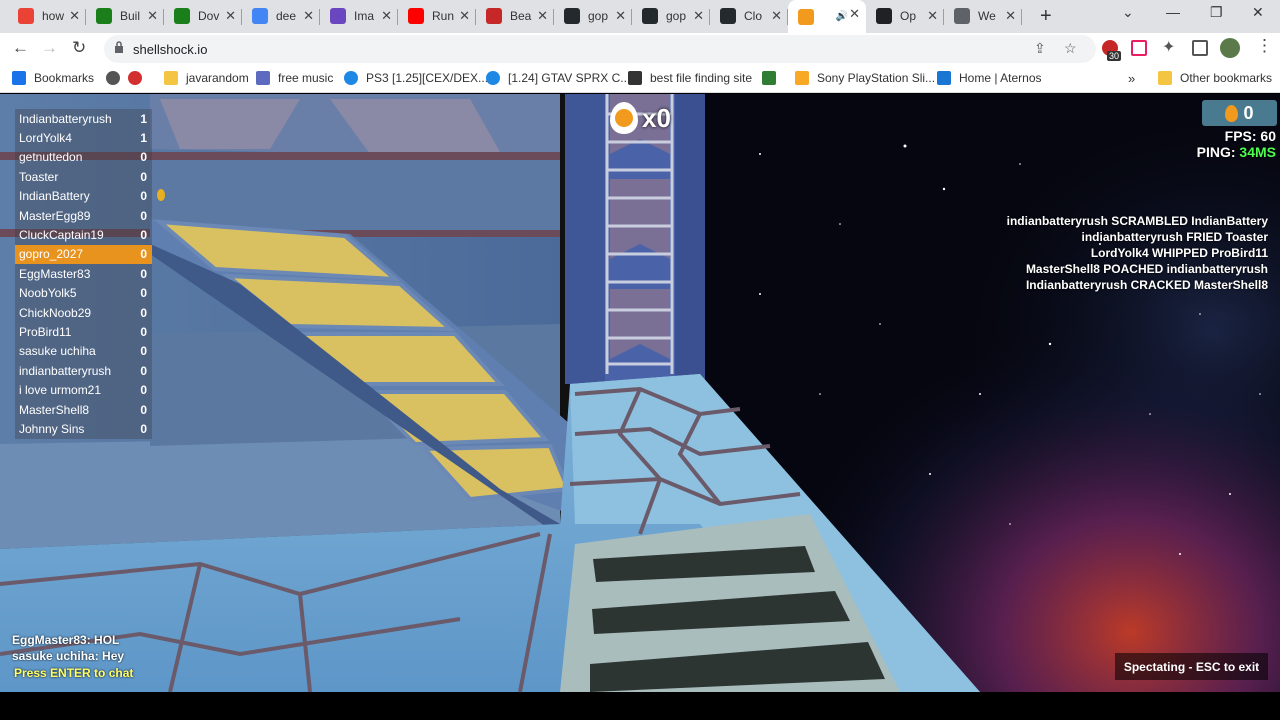  What do you see at coordinates (827, 16) in the screenshot?
I see `tab-10: 🔊 ✕` at bounding box center [827, 16].